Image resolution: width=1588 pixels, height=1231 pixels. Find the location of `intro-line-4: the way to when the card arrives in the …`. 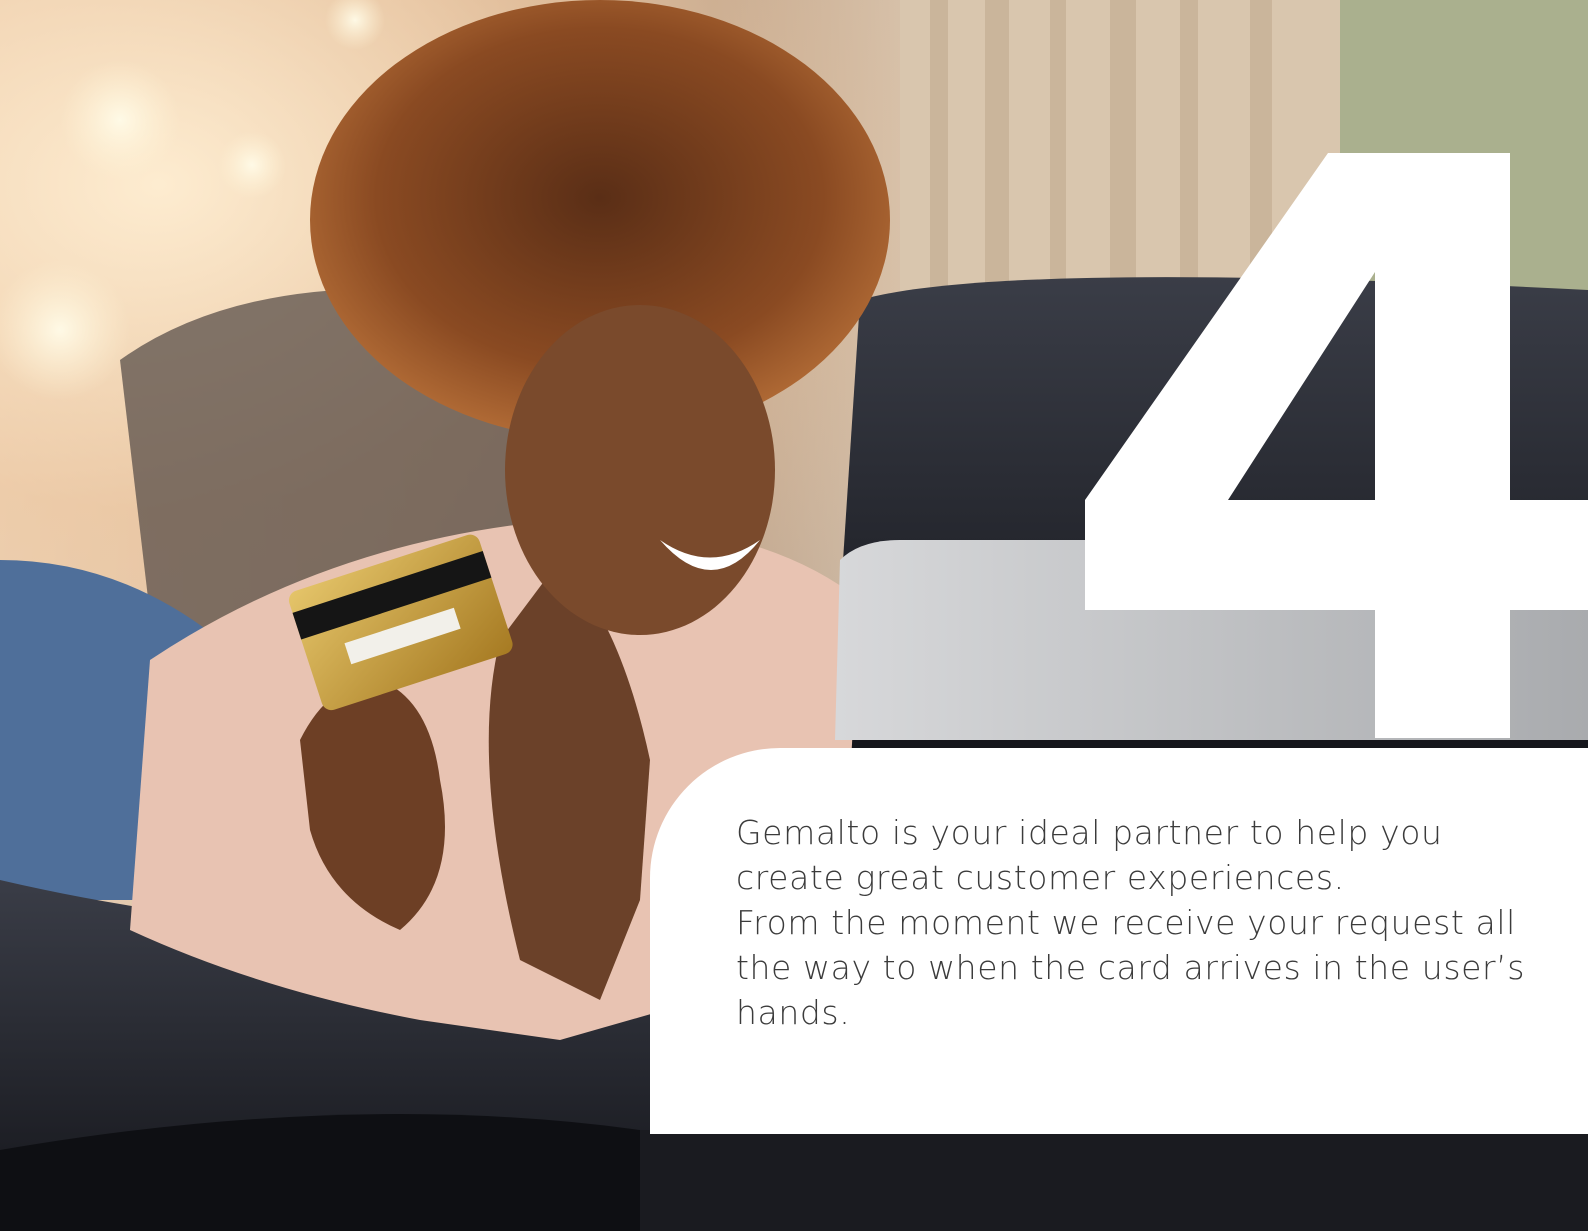

intro-line-4: the way to when the card arrives in the … is located at coordinates (1131, 967).